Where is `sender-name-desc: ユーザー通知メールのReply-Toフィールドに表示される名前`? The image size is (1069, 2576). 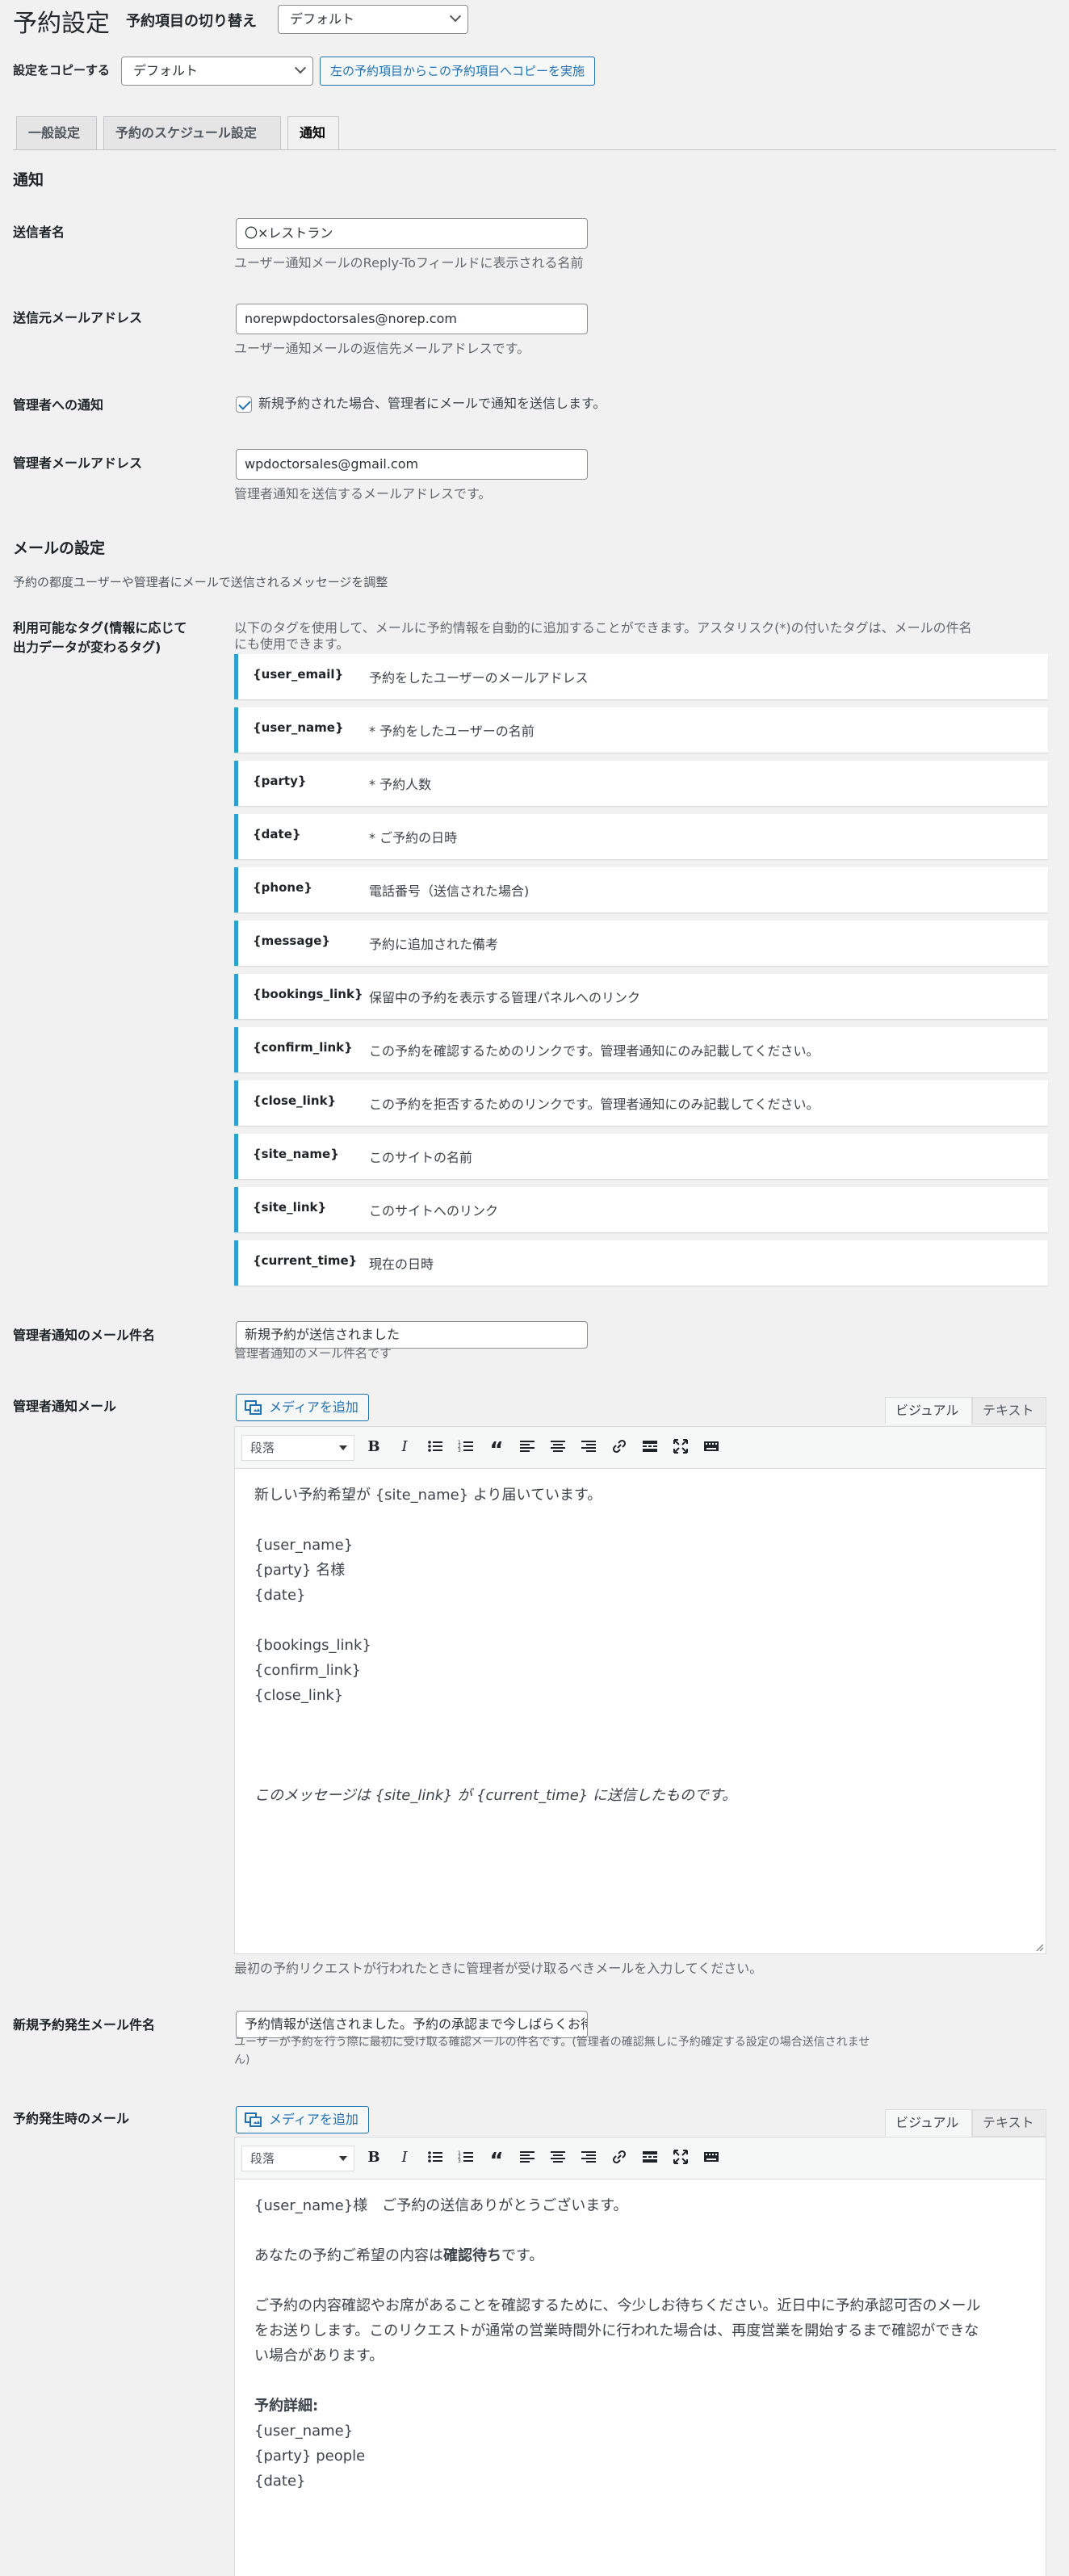 sender-name-desc: ユーザー通知メールのReply-Toフィールドに表示される名前 is located at coordinates (409, 263).